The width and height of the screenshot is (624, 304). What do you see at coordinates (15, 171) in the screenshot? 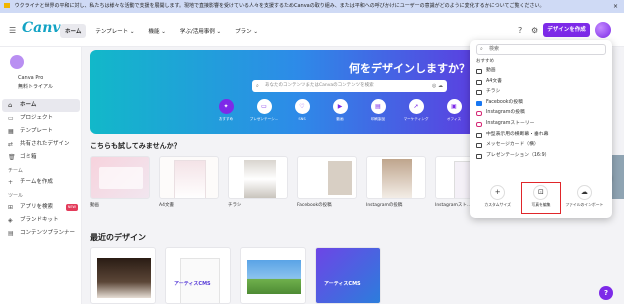
I see `team-heading: チーム` at bounding box center [15, 171].